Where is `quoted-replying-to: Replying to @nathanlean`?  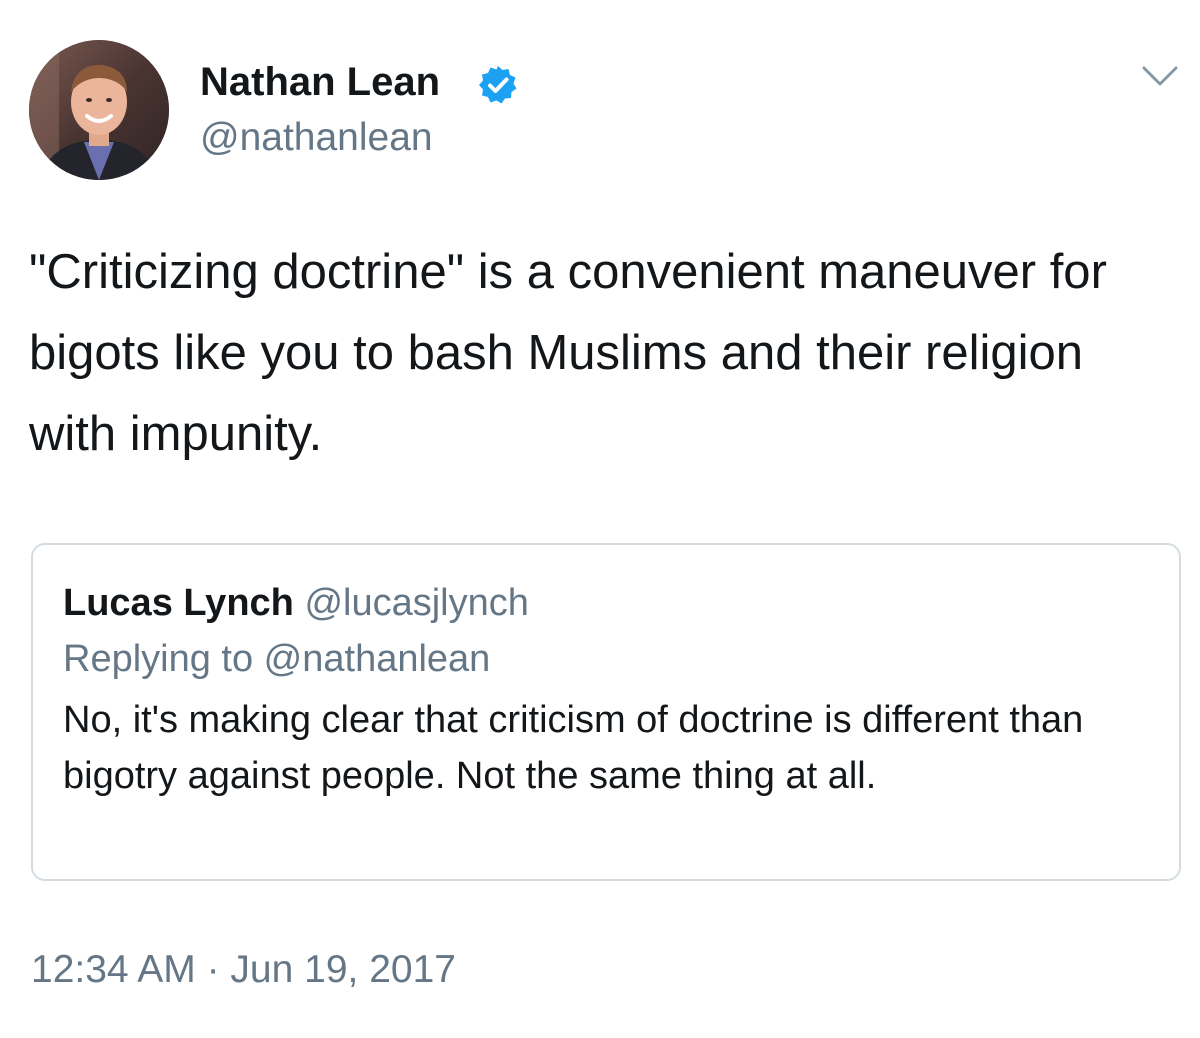
quoted-replying-to: Replying to @nathanlean is located at coordinates (277, 659).